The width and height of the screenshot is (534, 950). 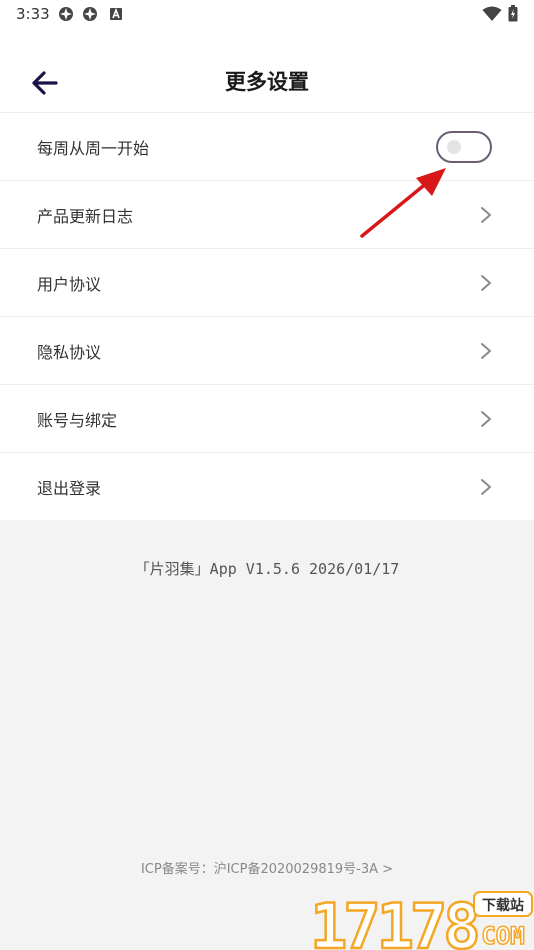 What do you see at coordinates (69, 488) in the screenshot?
I see `setting-label: 退出登录` at bounding box center [69, 488].